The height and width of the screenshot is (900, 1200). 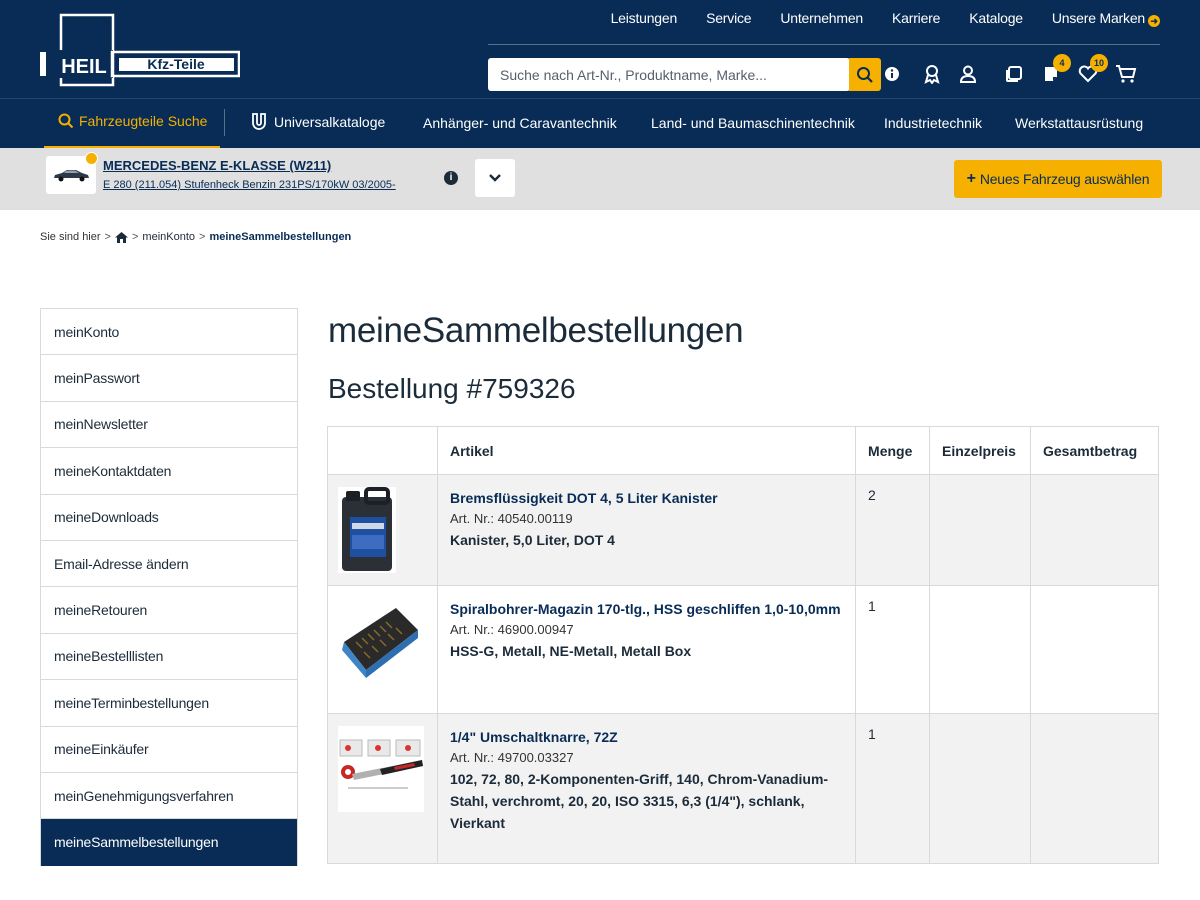 I want to click on cart-icon, so click(x=1126, y=74).